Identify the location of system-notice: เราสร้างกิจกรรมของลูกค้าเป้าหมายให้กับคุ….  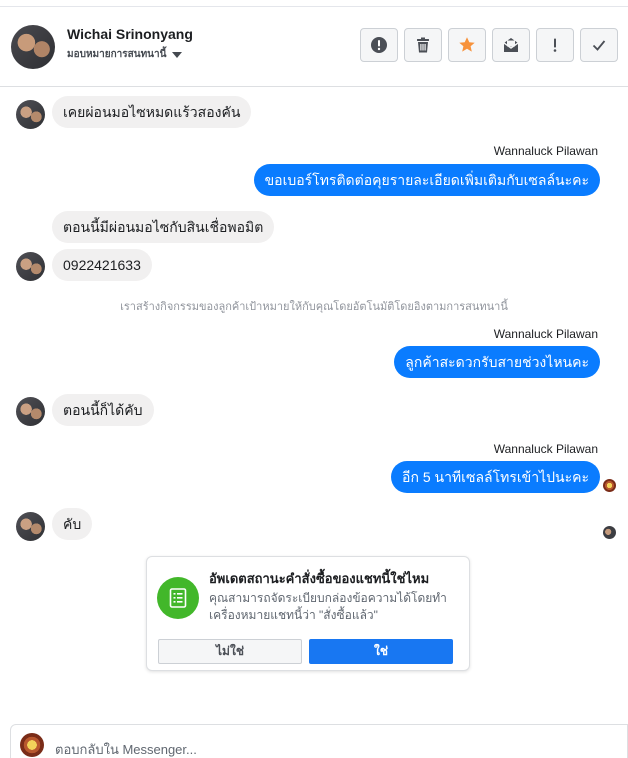
(314, 307).